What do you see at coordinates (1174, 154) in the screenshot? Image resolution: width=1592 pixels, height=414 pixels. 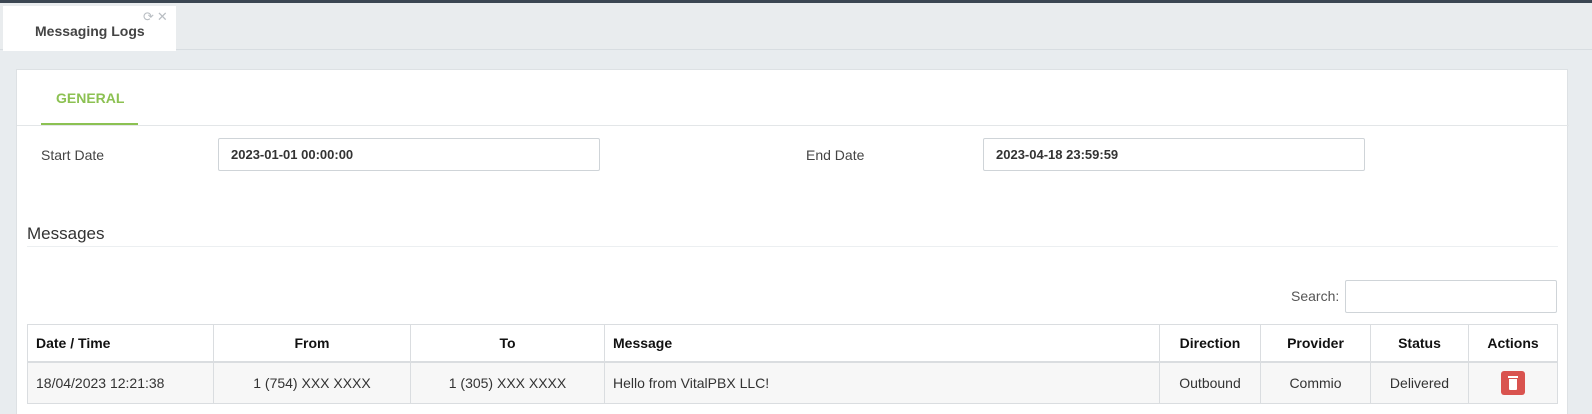 I see `end-date-input` at bounding box center [1174, 154].